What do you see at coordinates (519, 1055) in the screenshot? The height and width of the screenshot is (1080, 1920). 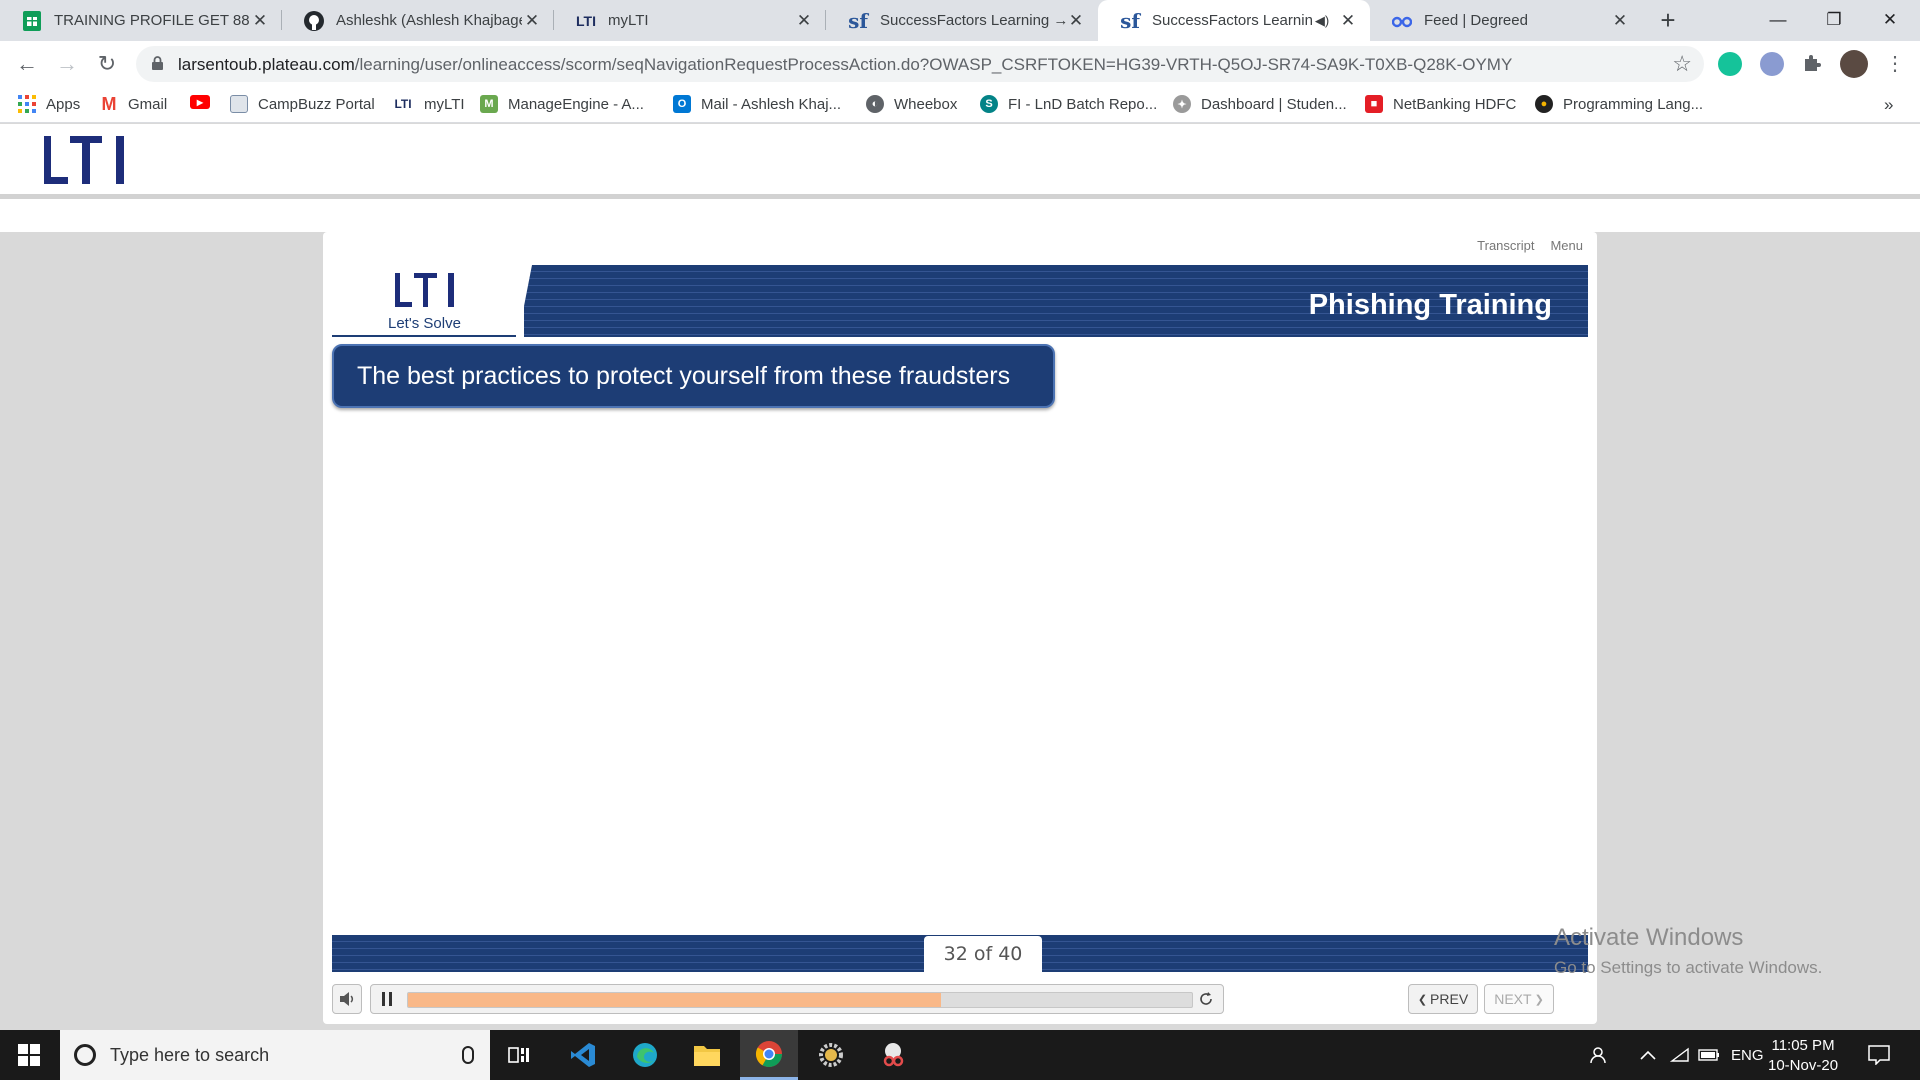 I see `task-view-icon` at bounding box center [519, 1055].